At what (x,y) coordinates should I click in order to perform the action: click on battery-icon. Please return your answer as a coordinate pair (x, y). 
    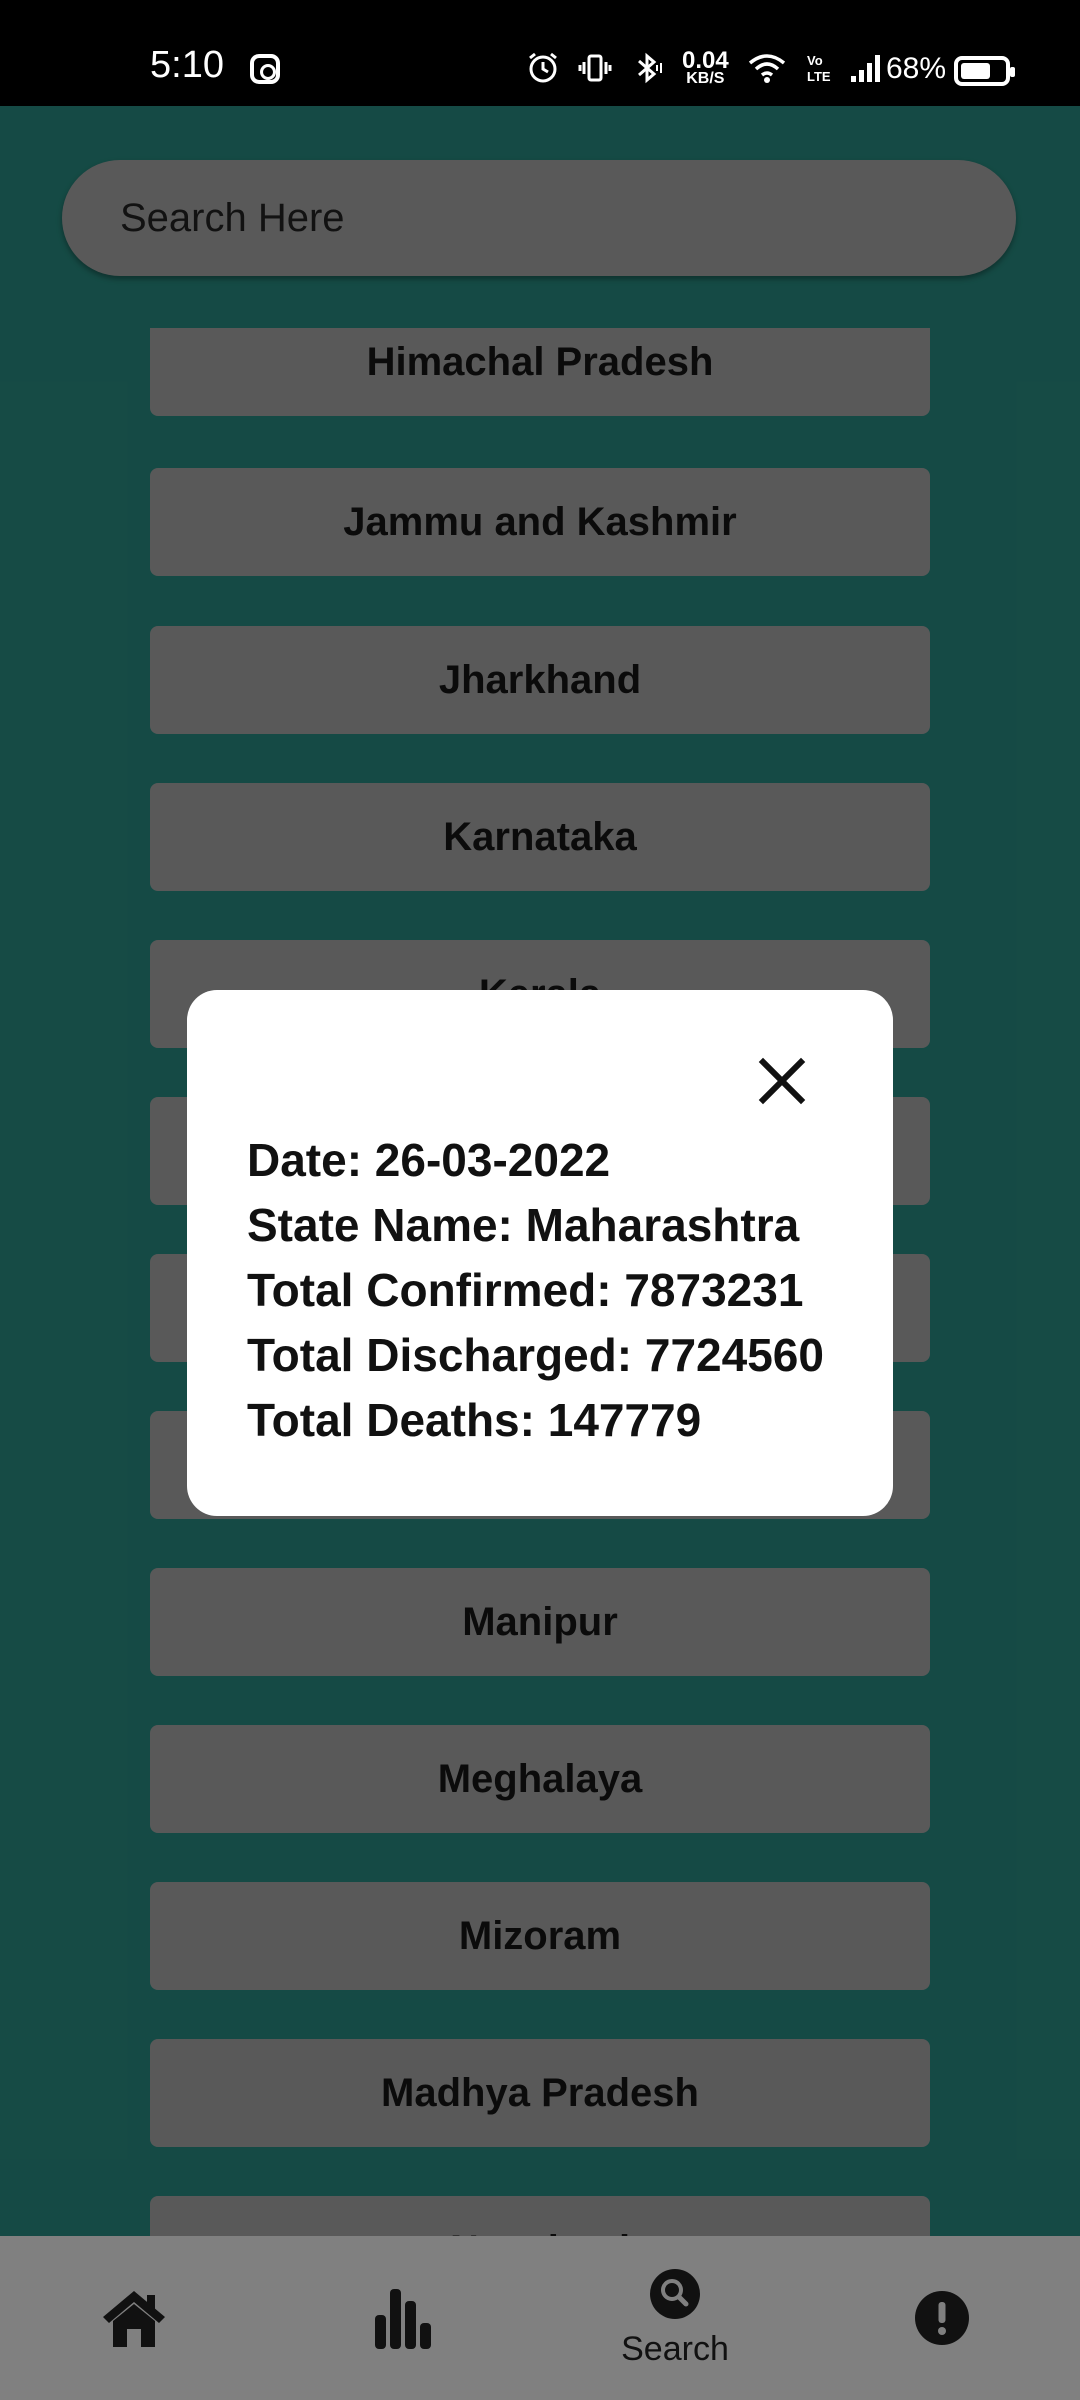
    Looking at the image, I should click on (984, 71).